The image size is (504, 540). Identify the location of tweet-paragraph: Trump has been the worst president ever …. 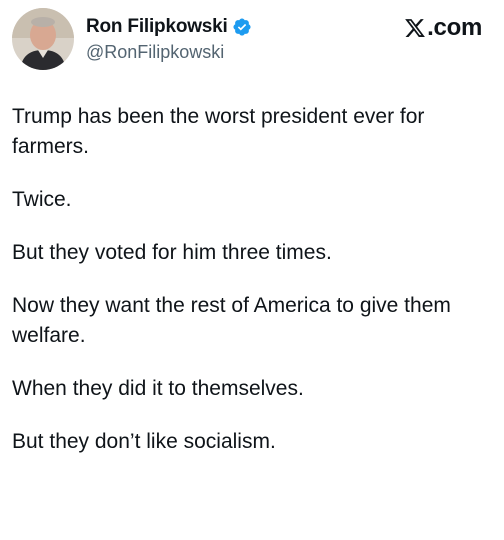
(218, 131).